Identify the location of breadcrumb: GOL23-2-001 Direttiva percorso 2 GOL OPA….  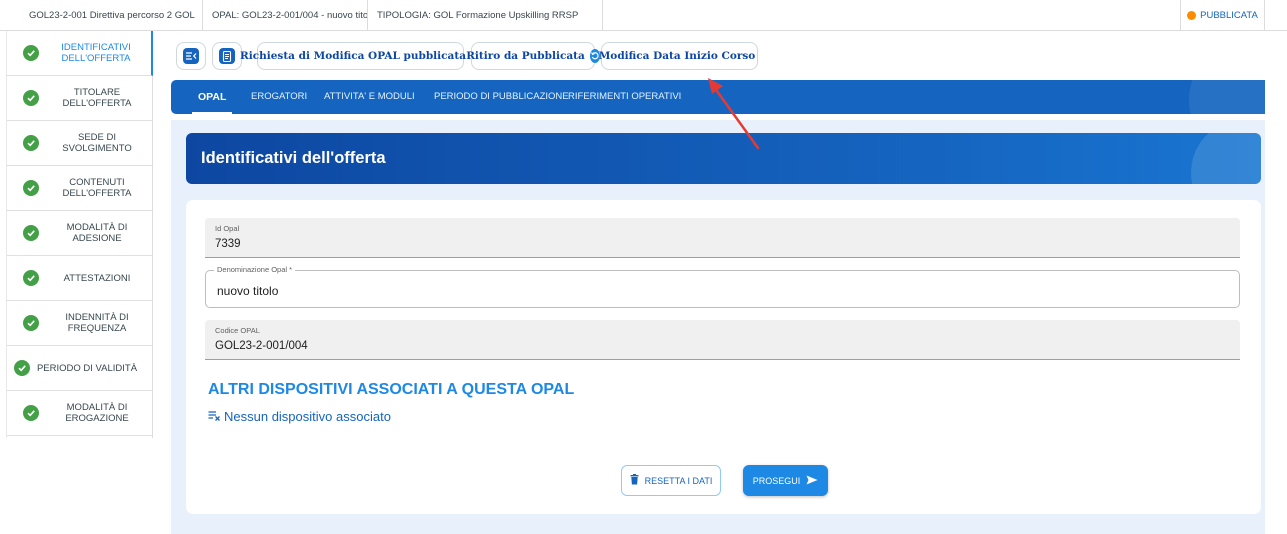
(643, 15).